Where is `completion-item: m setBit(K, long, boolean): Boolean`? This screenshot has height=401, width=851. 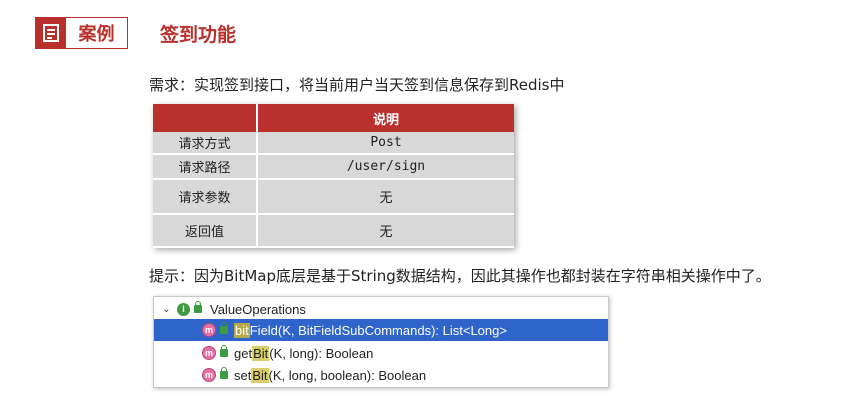
completion-item: m setBit(K, long, boolean): Boolean is located at coordinates (381, 375).